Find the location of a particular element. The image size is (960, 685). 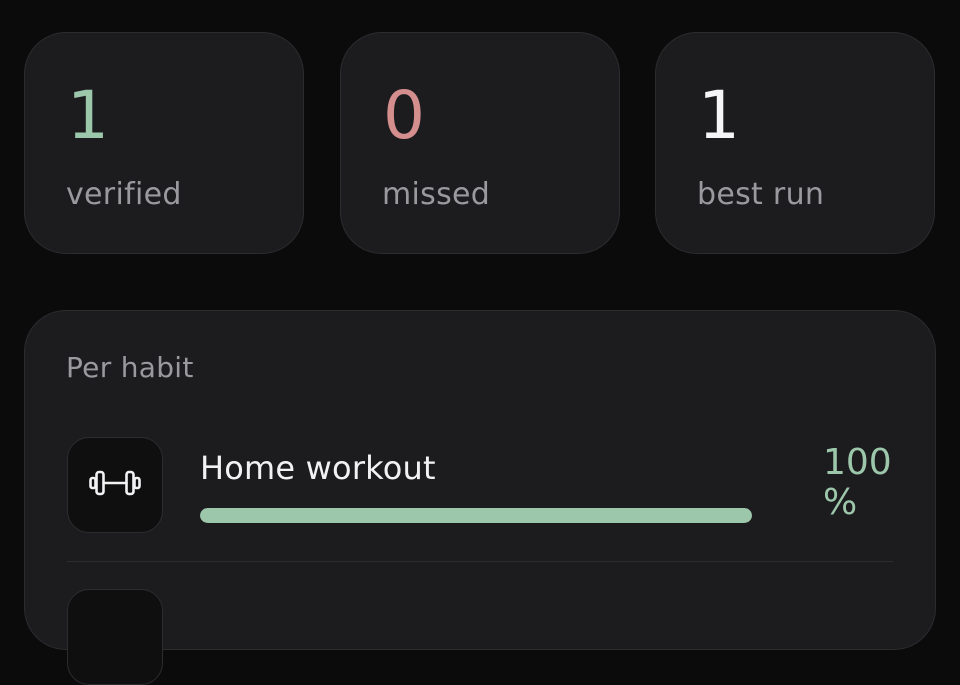

panel-title: Per habit is located at coordinates (130, 367).